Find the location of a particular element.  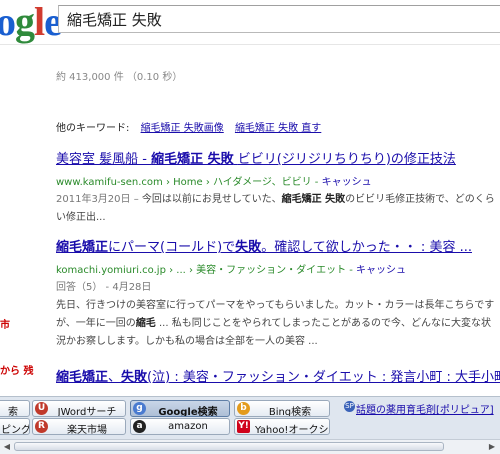

toolbar-button-shopping: ピング is located at coordinates (15, 426).